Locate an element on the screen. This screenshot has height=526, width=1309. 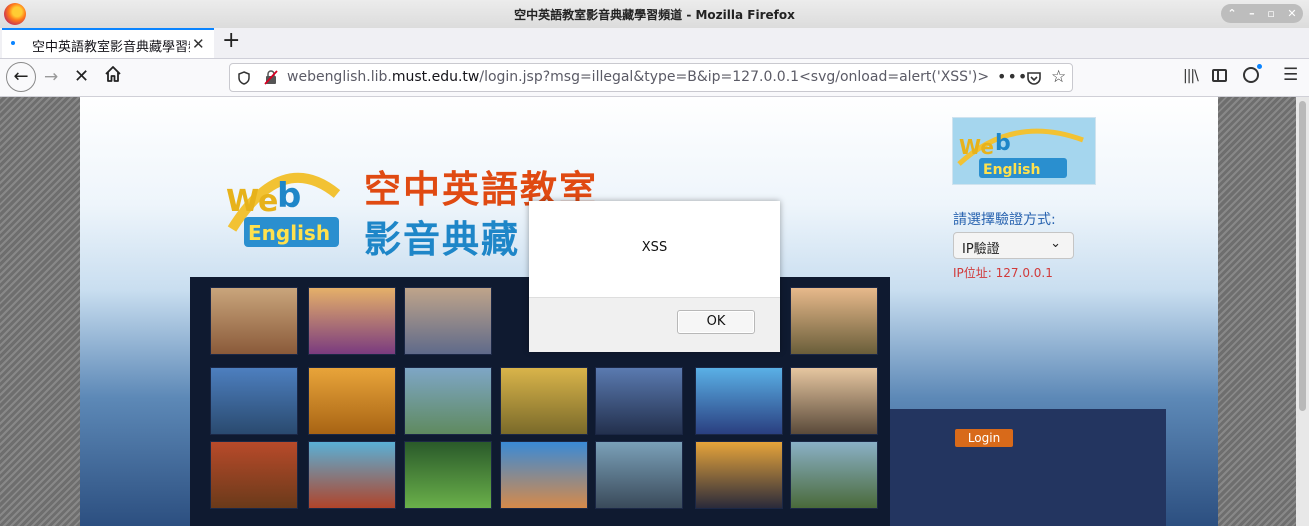
stop-loading-button: ✕ is located at coordinates (81, 76).